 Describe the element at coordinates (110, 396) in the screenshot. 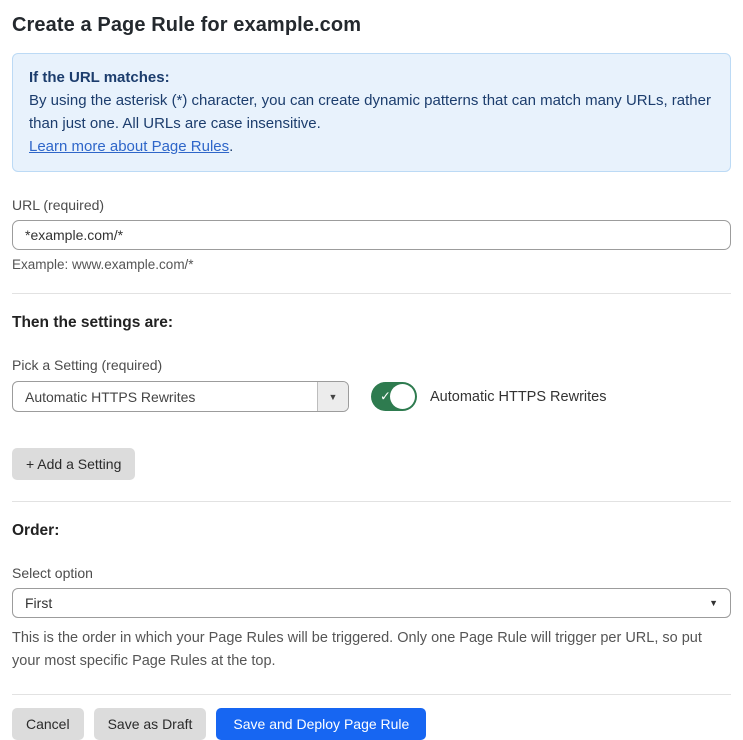

I see `setting-dropdown-value: Automatic HTTPS Rewrites` at that location.